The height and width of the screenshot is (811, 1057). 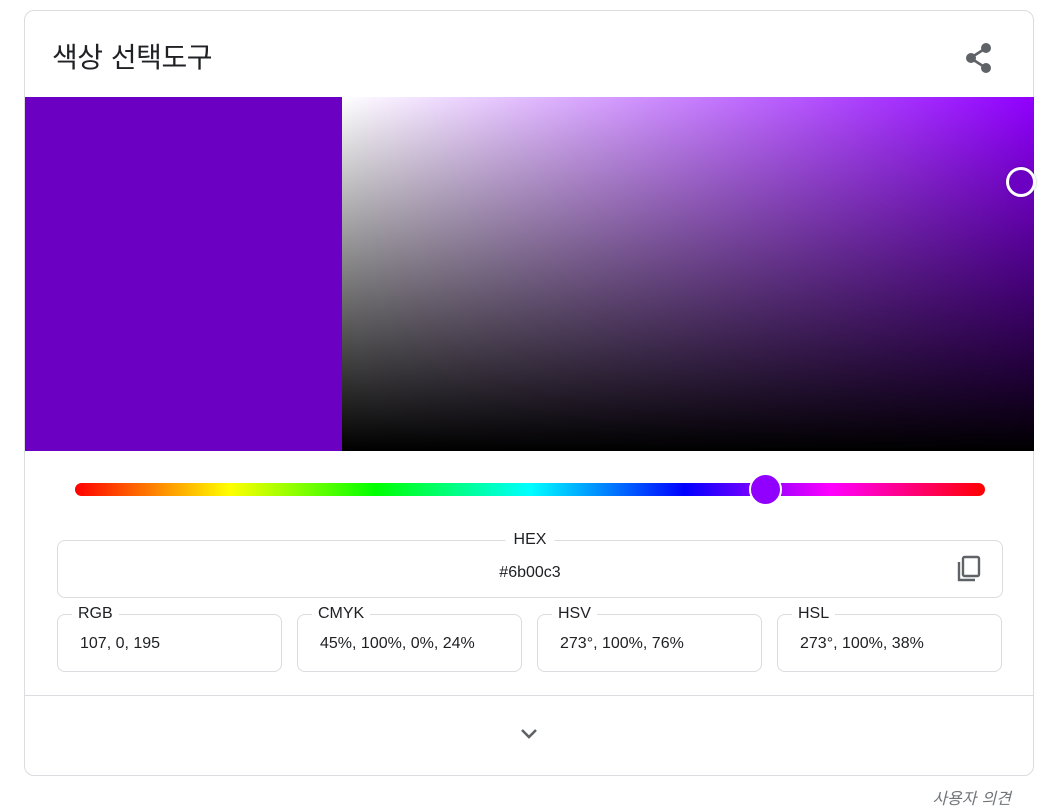 What do you see at coordinates (766, 489) in the screenshot?
I see `hue-slider-handle` at bounding box center [766, 489].